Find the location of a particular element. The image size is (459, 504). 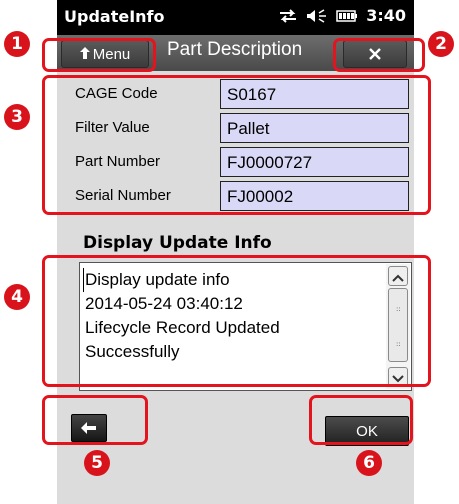

callout-box-close is located at coordinates (379, 55).